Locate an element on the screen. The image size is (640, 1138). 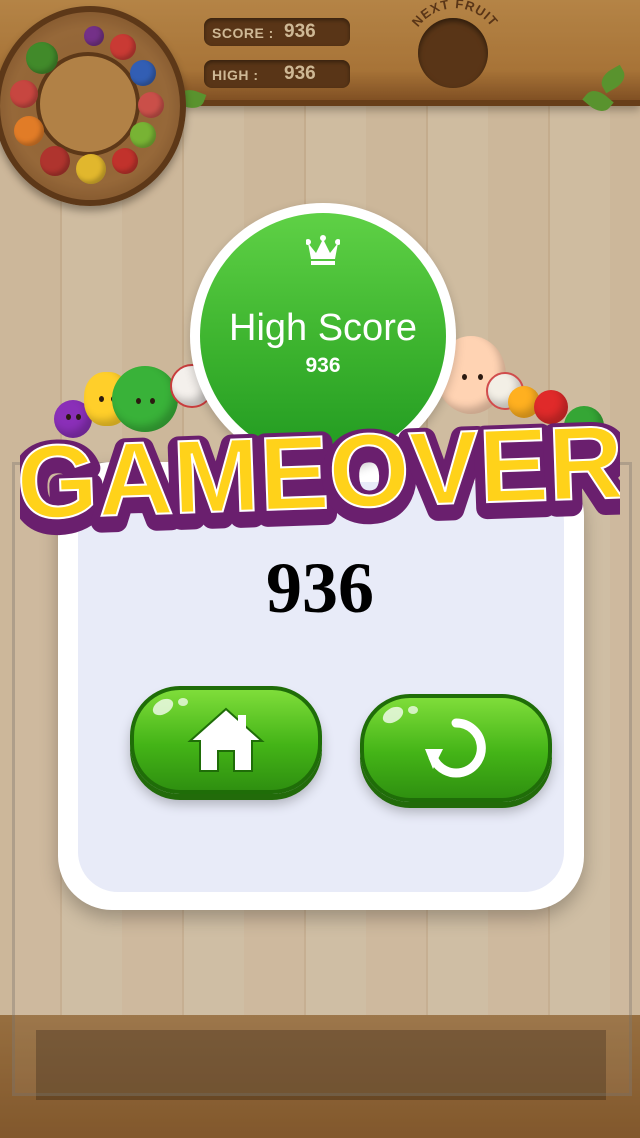
crown-icon is located at coordinates (323, 250).